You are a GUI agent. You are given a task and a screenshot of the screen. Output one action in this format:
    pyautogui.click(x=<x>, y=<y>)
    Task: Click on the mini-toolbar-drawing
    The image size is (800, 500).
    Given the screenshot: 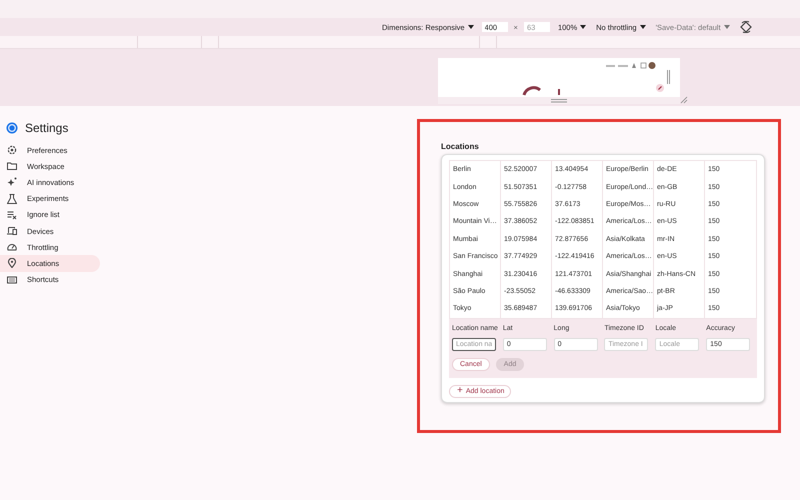 What is the action you would take?
    pyautogui.click(x=631, y=65)
    